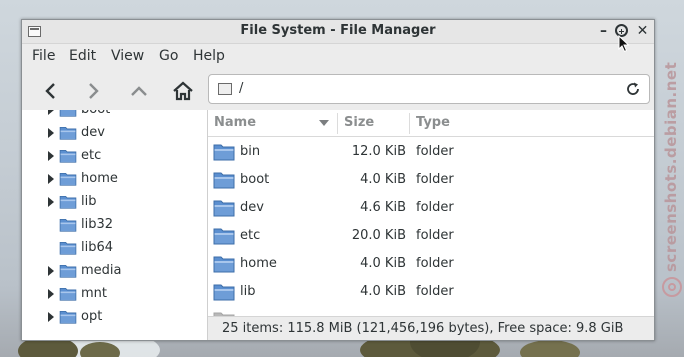  I want to click on file-size: 4.6 KiB, so click(383, 207).